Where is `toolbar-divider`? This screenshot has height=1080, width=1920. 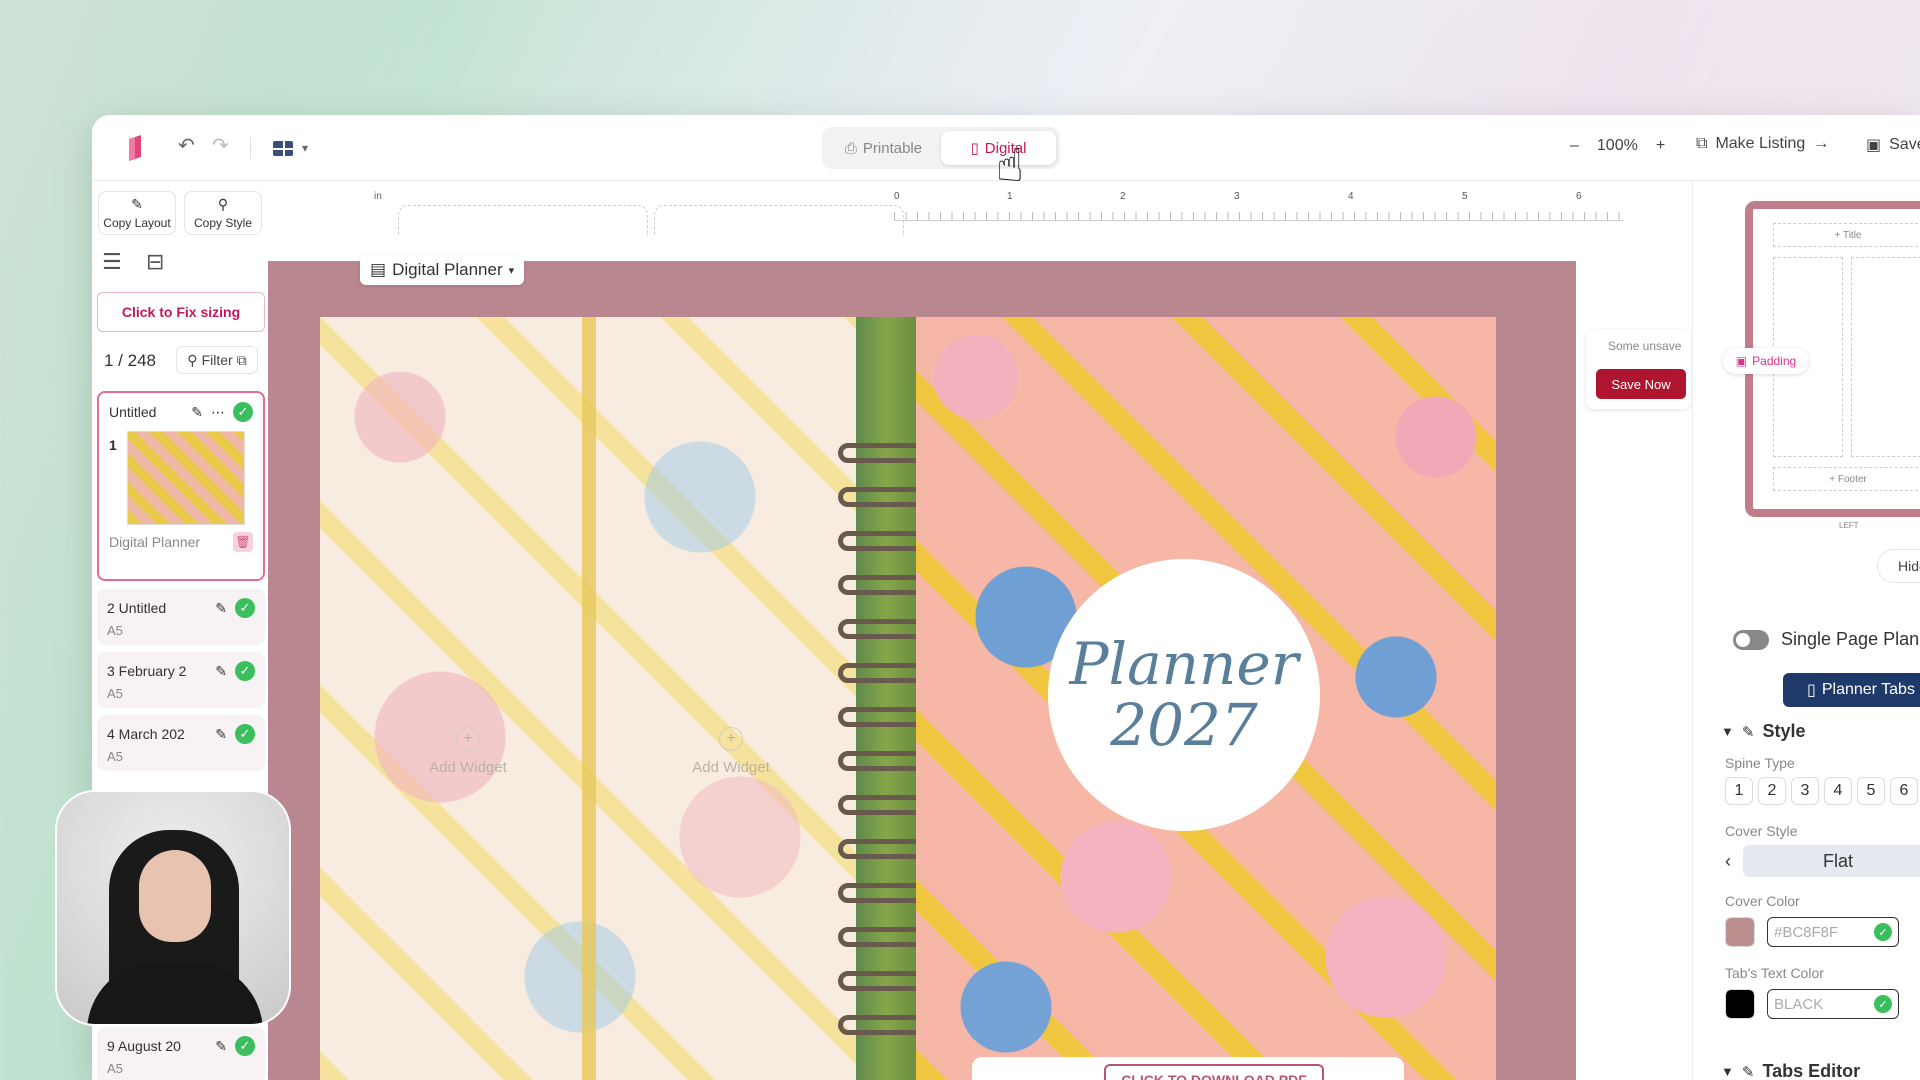 toolbar-divider is located at coordinates (250, 148).